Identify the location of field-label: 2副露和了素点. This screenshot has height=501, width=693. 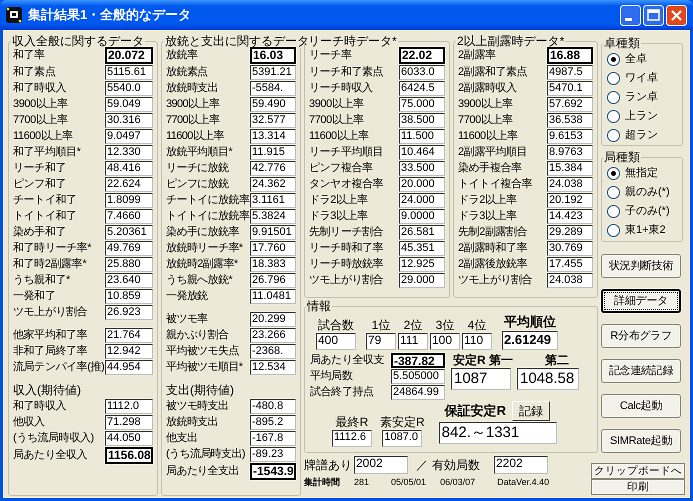
(493, 72).